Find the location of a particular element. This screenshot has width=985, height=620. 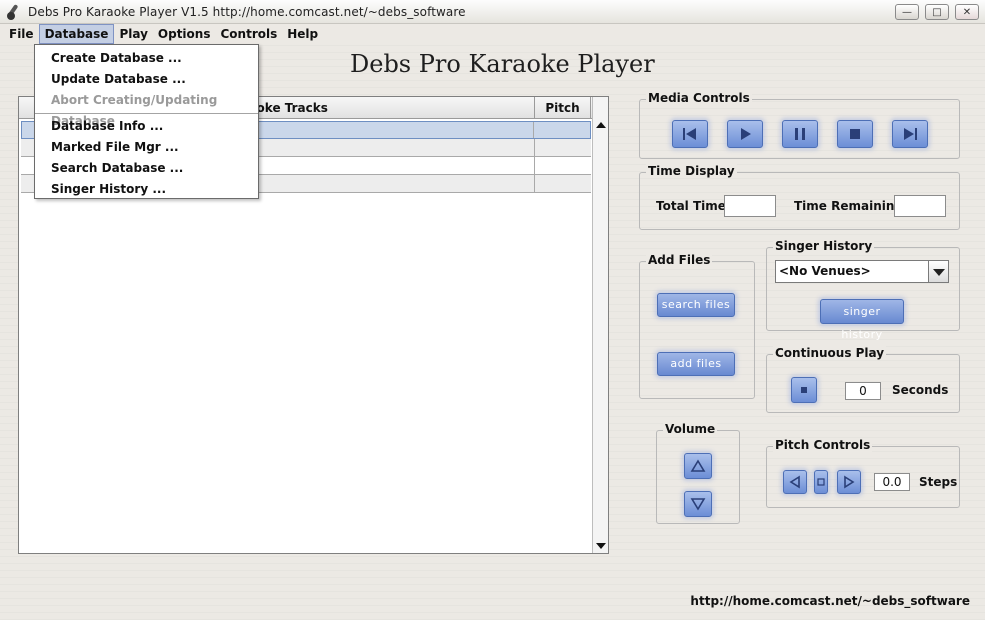

pitch-up-button is located at coordinates (849, 482).